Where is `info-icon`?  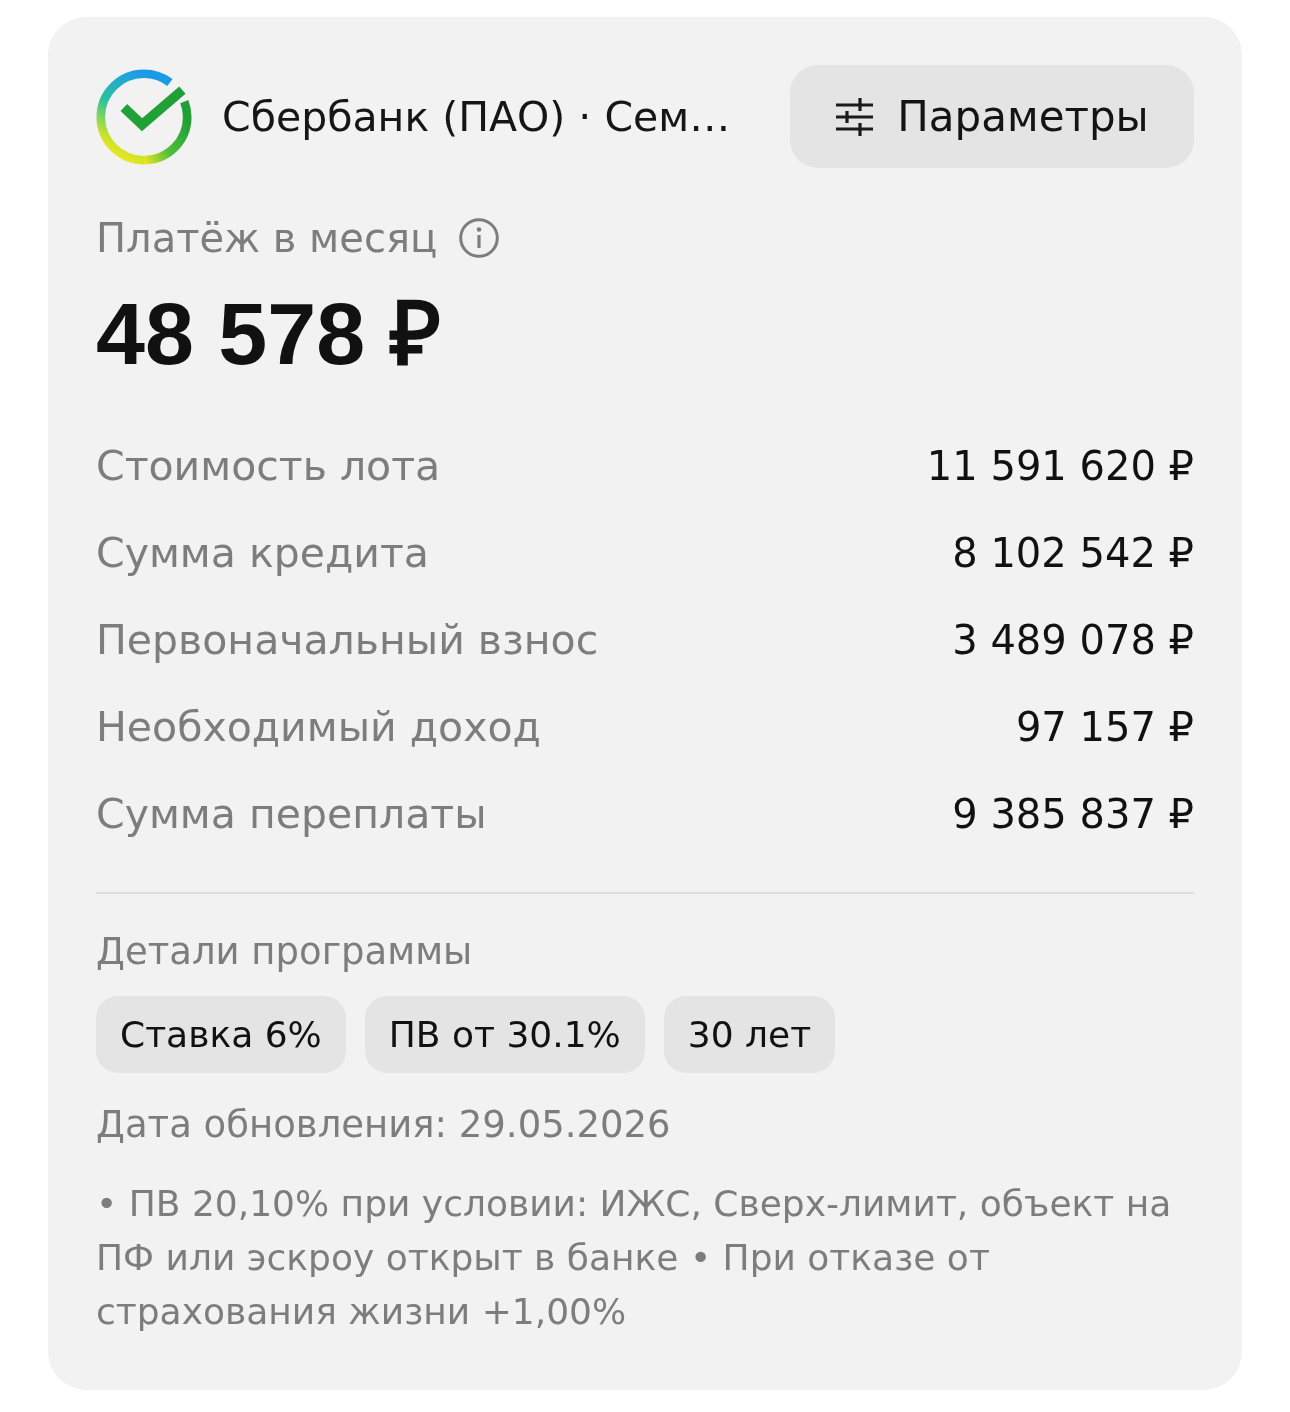
info-icon is located at coordinates (479, 238).